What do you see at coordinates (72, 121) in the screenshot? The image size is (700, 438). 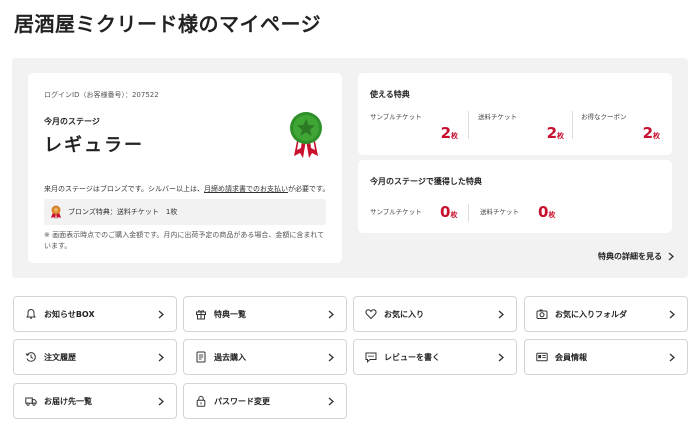 I see `stage-label: 今月のステージ` at bounding box center [72, 121].